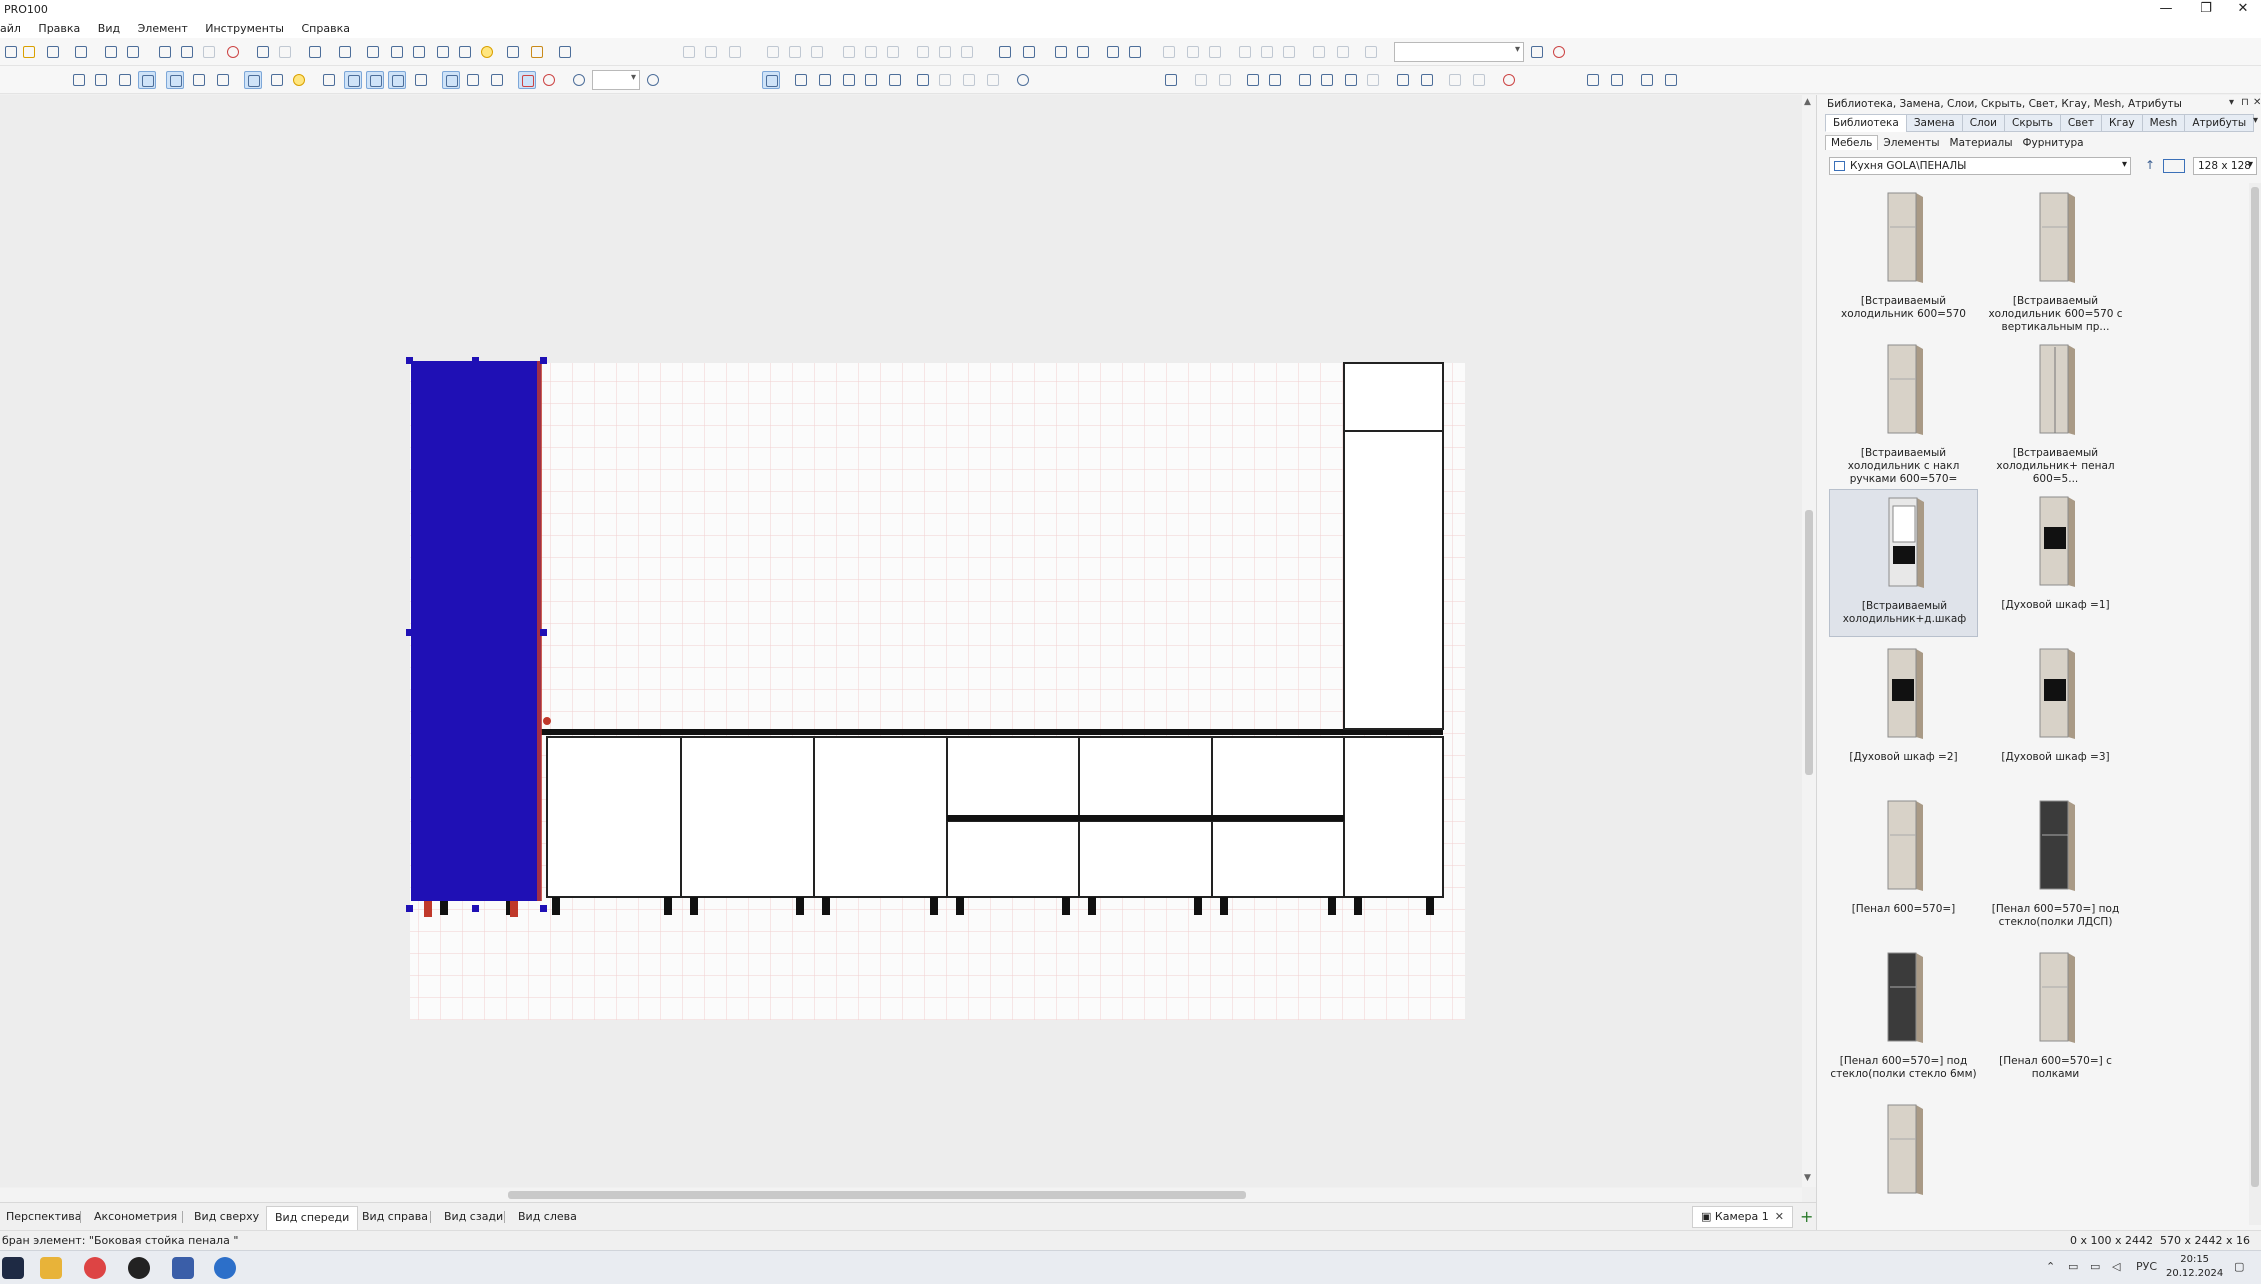 The width and height of the screenshot is (2261, 1284). What do you see at coordinates (1013, 777) in the screenshot?
I see `drawer-1-top` at bounding box center [1013, 777].